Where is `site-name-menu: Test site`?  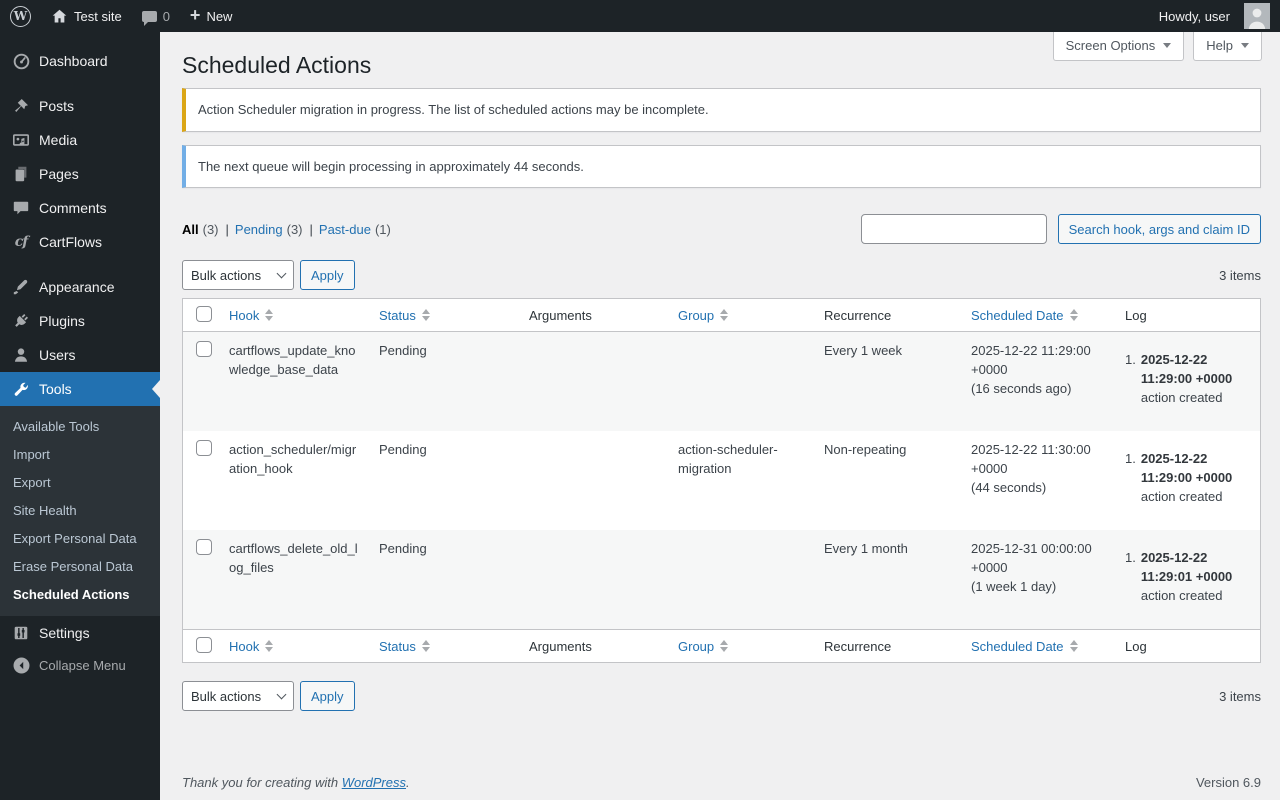
site-name-menu: Test site is located at coordinates (86, 16).